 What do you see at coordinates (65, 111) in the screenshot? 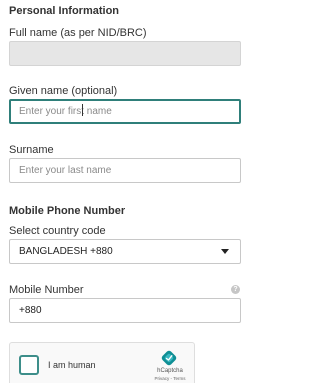
I see `given-name-placeholder: Enter your first name` at bounding box center [65, 111].